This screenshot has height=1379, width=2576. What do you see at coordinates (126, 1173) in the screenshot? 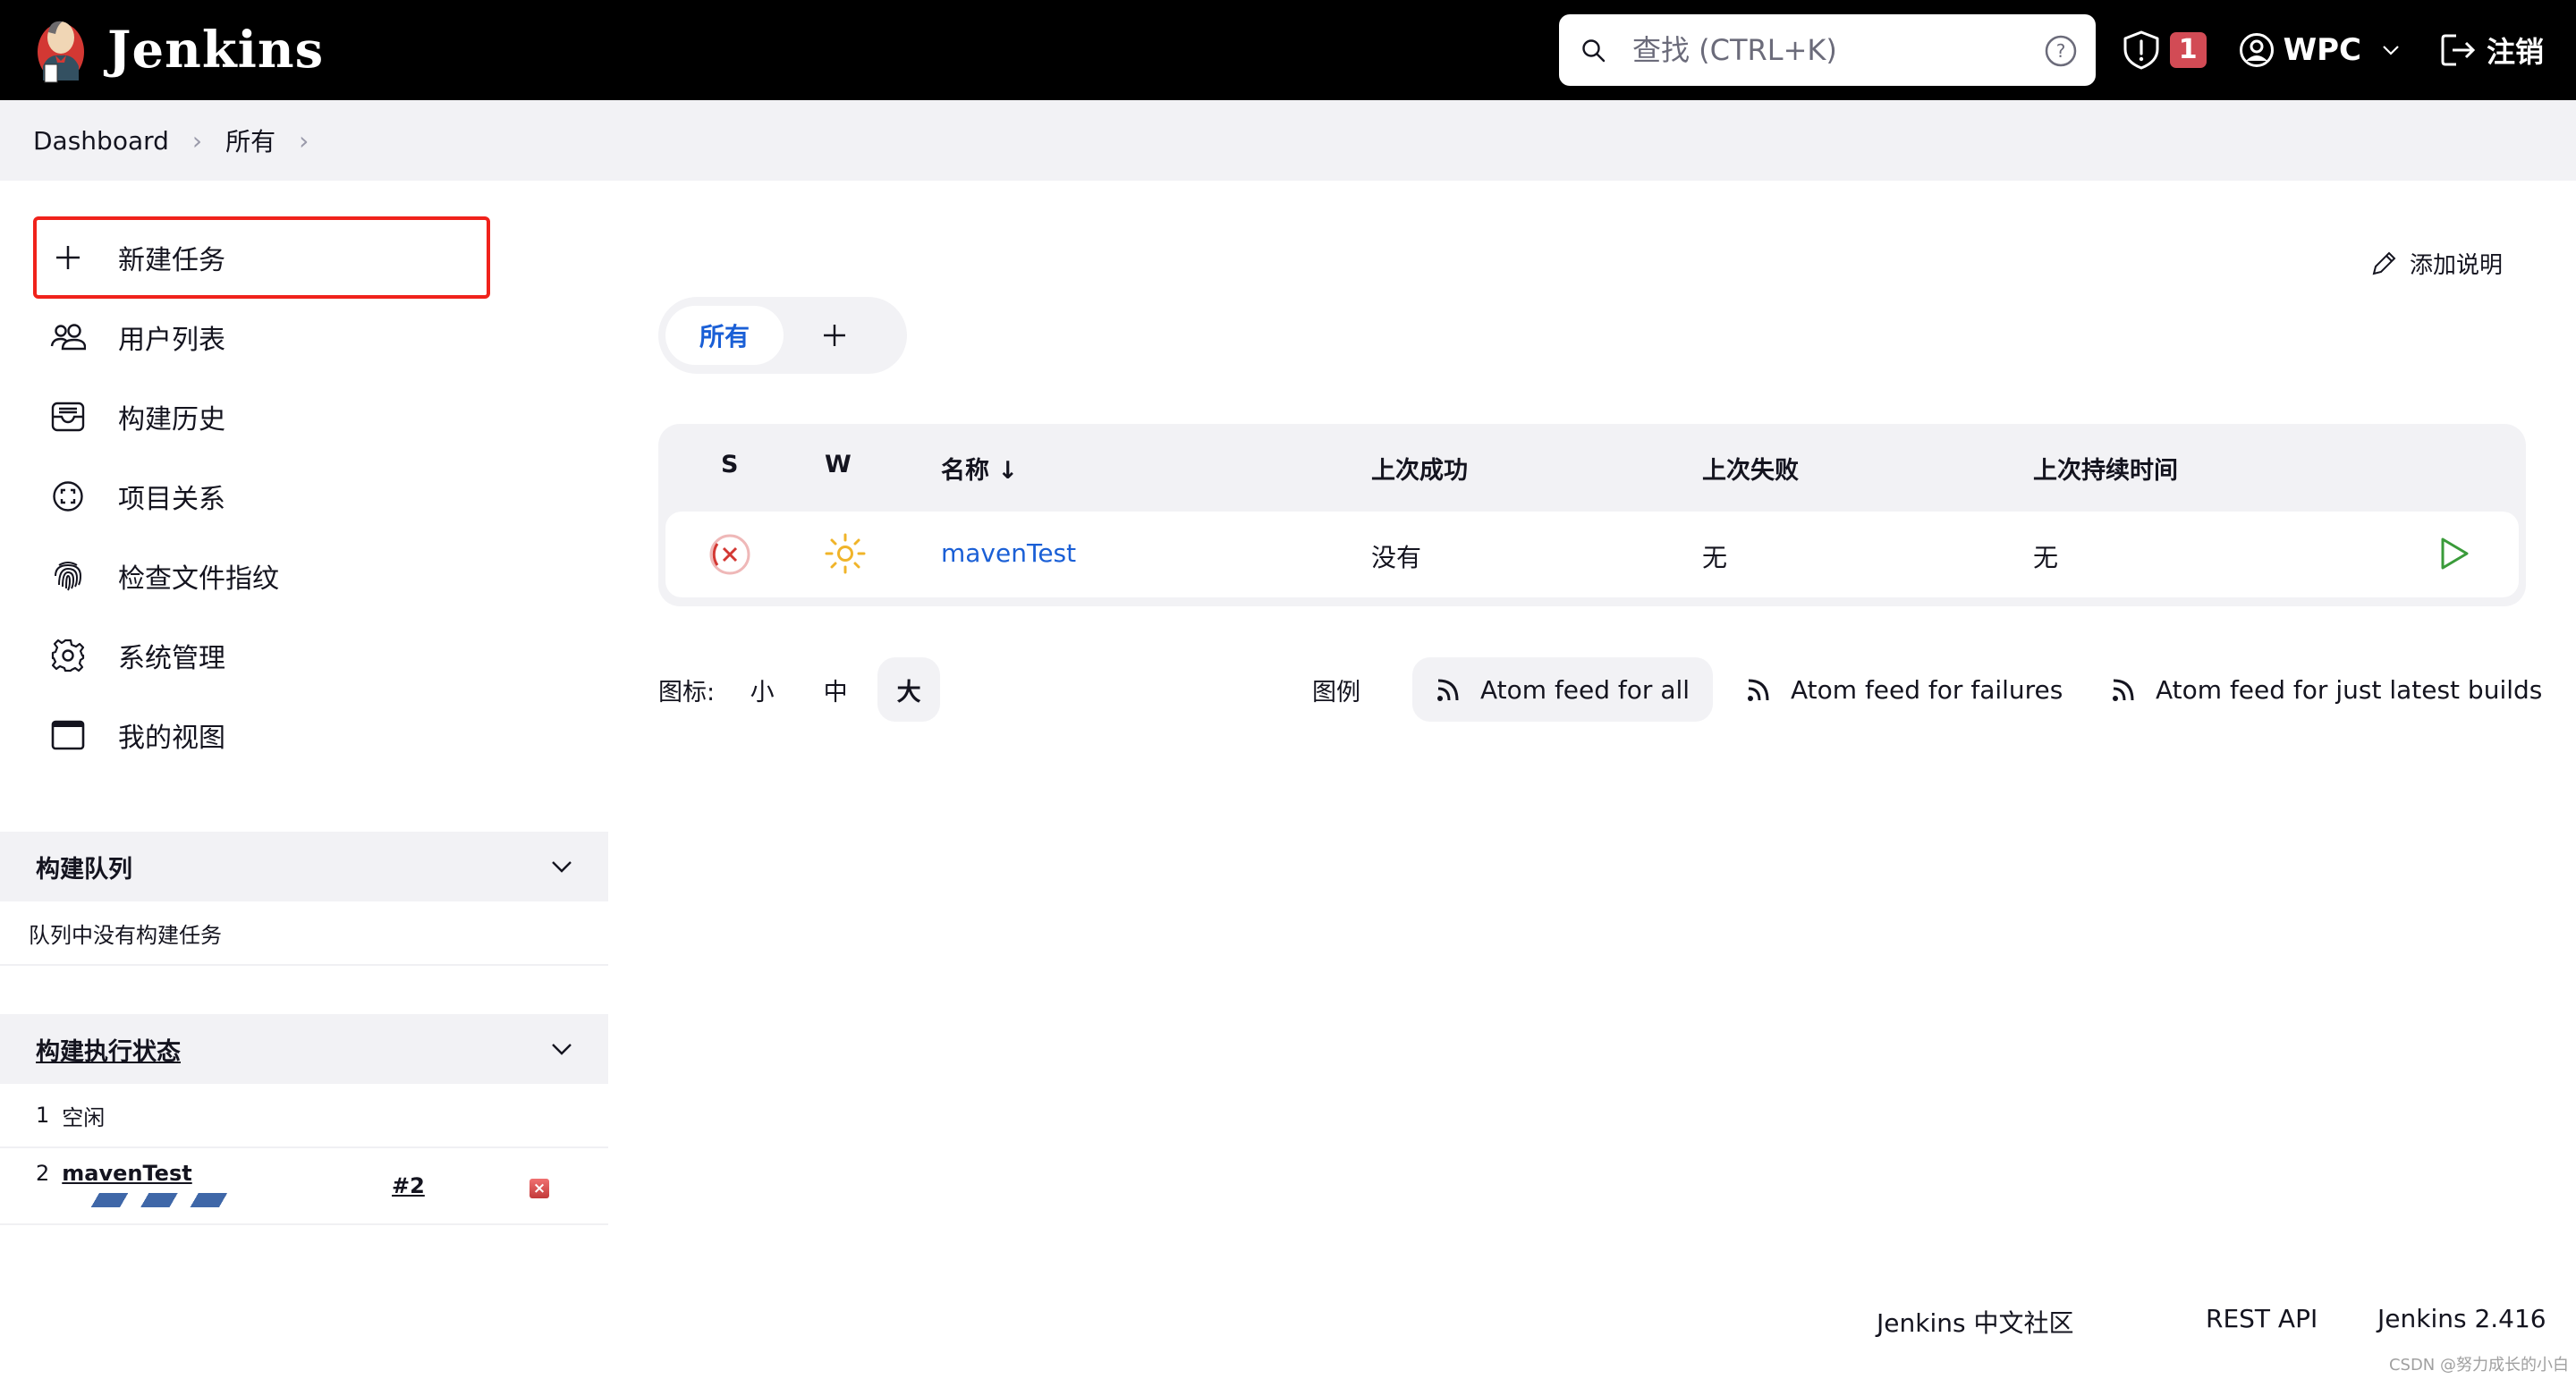
I see `executor-job-link: mavenTest` at bounding box center [126, 1173].